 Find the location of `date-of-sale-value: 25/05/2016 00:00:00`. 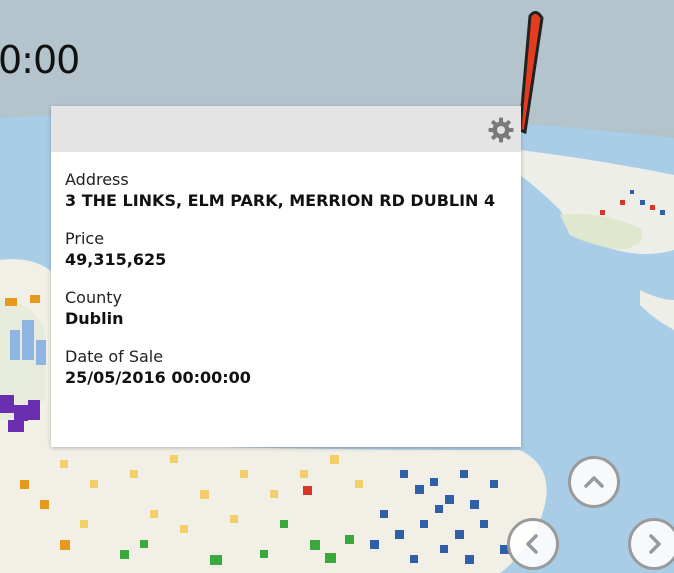

date-of-sale-value: 25/05/2016 00:00:00 is located at coordinates (158, 377).